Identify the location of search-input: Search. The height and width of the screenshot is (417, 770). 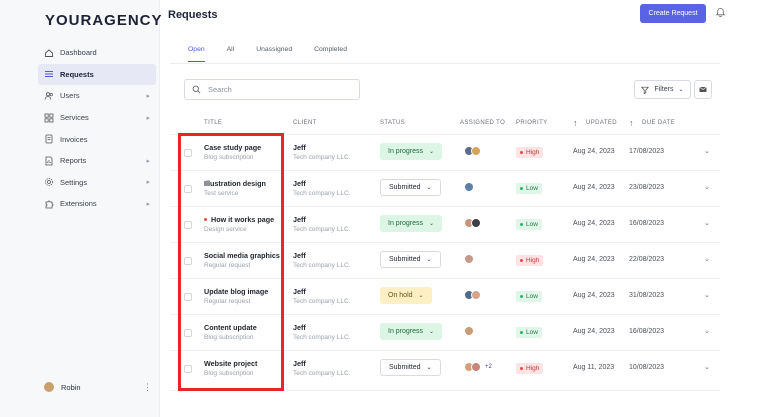
(272, 89).